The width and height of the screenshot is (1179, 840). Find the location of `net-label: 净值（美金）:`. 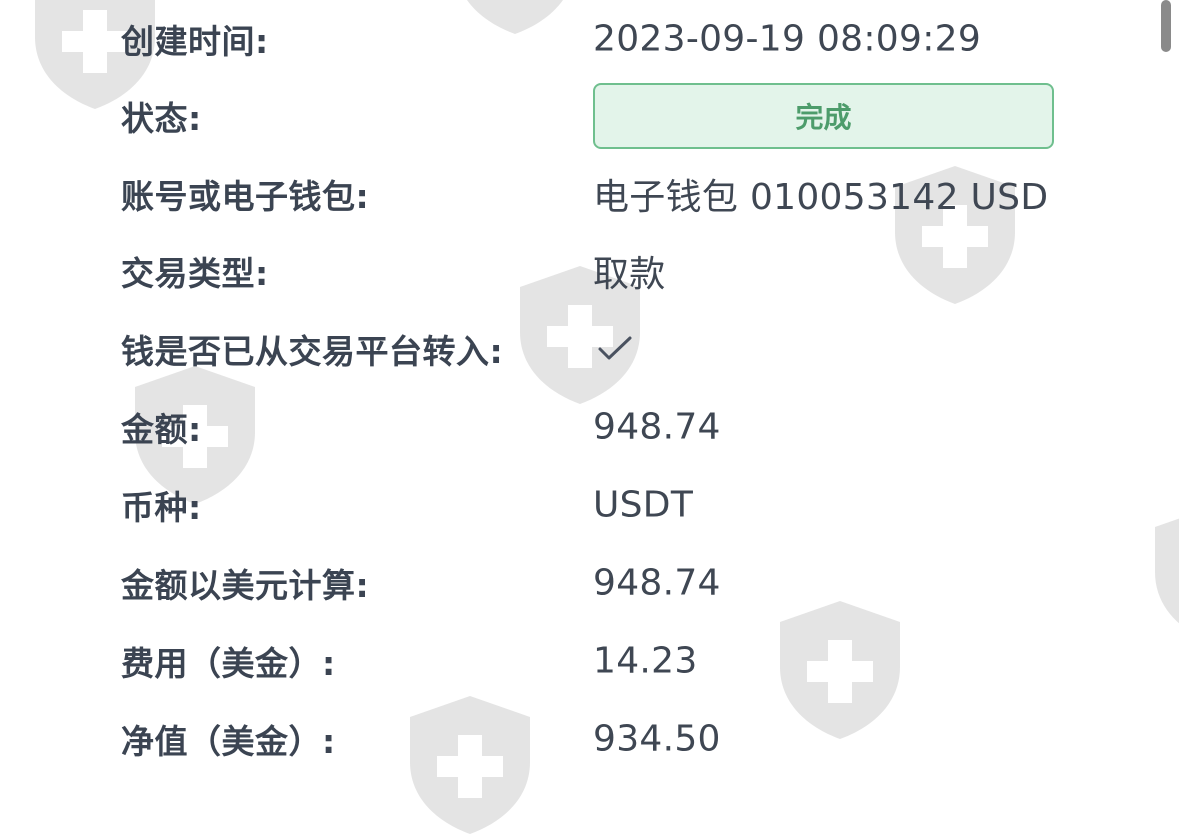

net-label: 净值（美金）: is located at coordinates (228, 741).